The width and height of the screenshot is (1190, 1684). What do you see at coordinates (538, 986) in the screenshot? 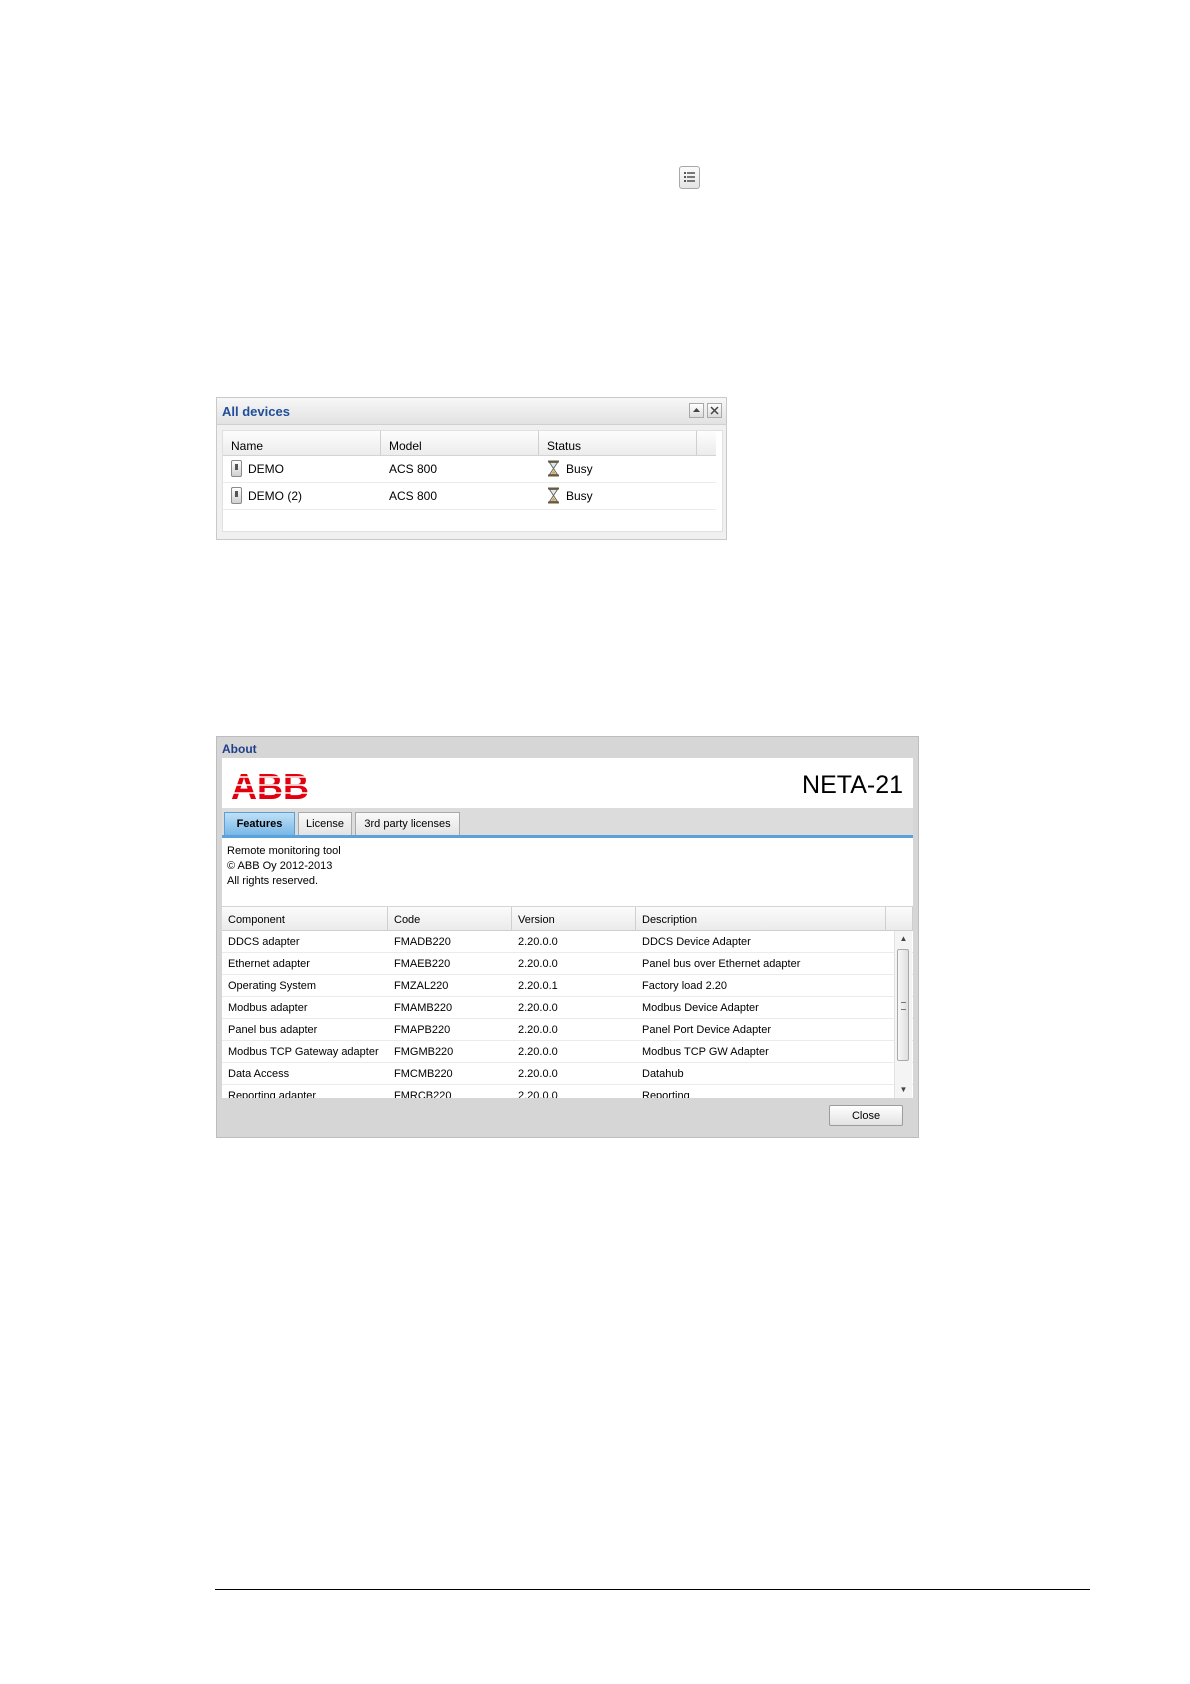
I see `component-version: 2.20.0.1` at bounding box center [538, 986].